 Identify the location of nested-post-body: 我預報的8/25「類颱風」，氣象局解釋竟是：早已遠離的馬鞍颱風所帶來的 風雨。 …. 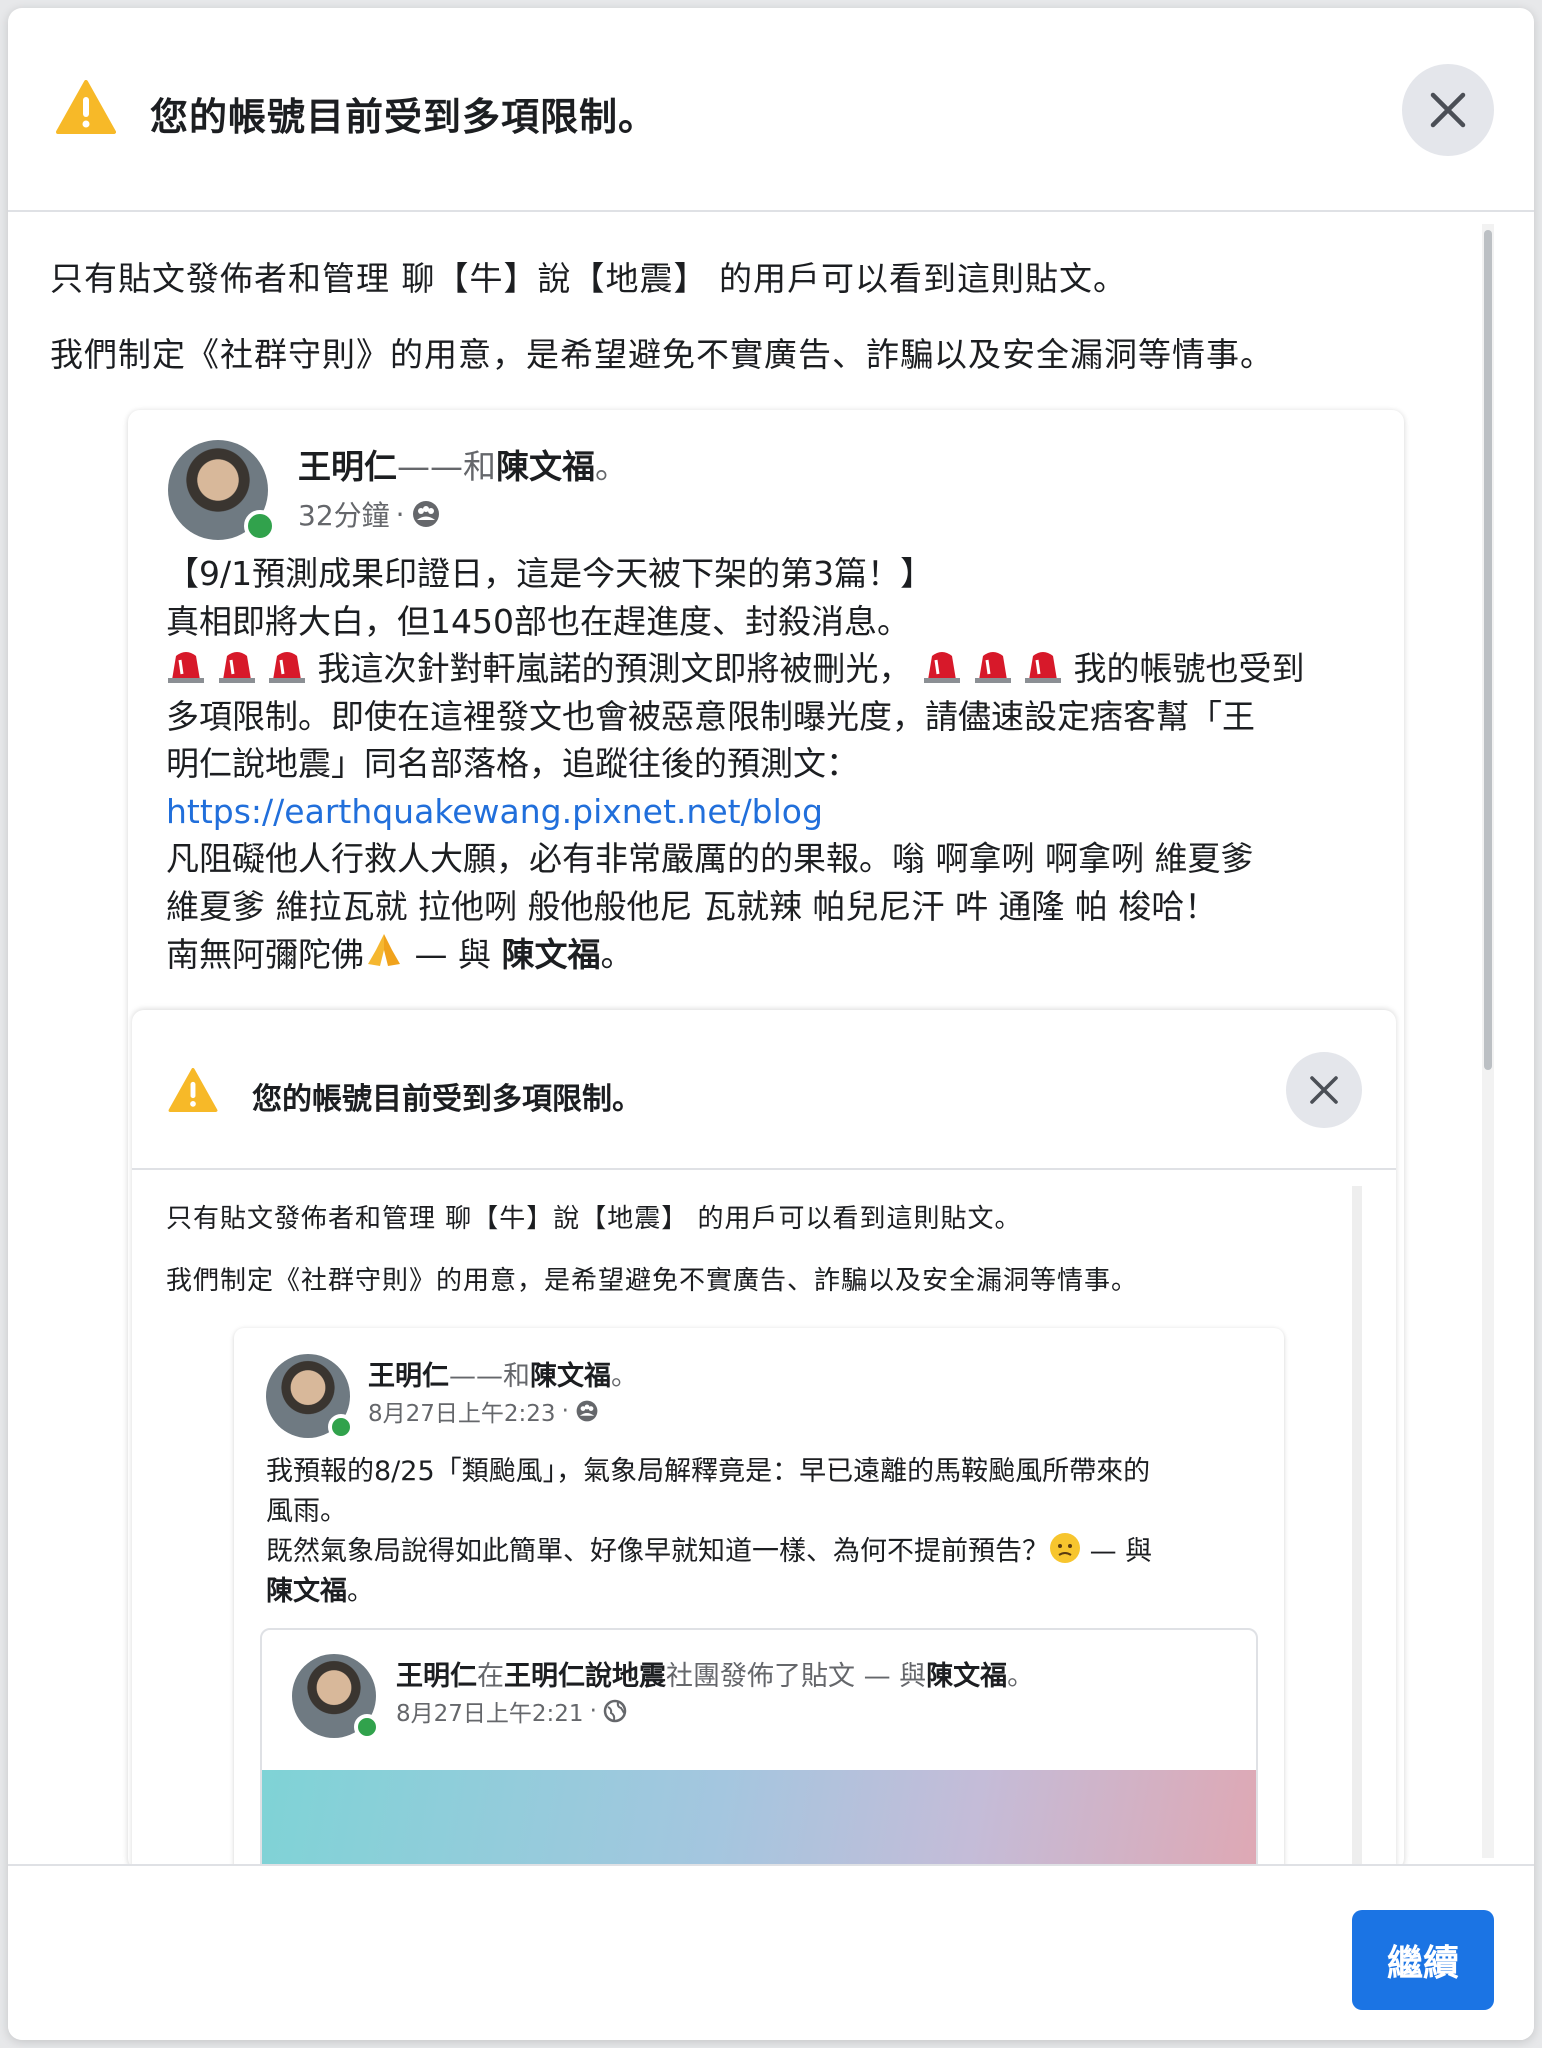
(709, 1531).